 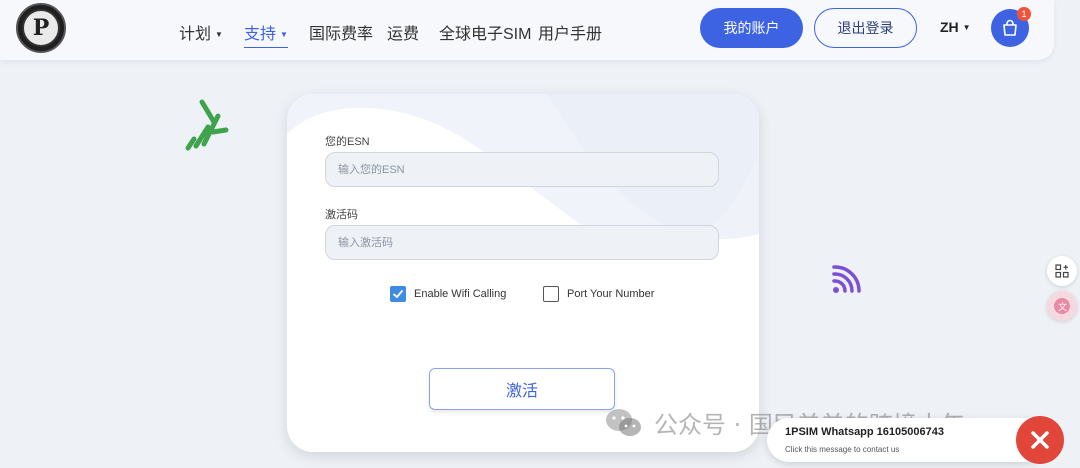 What do you see at coordinates (1010, 27) in the screenshot?
I see `shopping-bag-icon` at bounding box center [1010, 27].